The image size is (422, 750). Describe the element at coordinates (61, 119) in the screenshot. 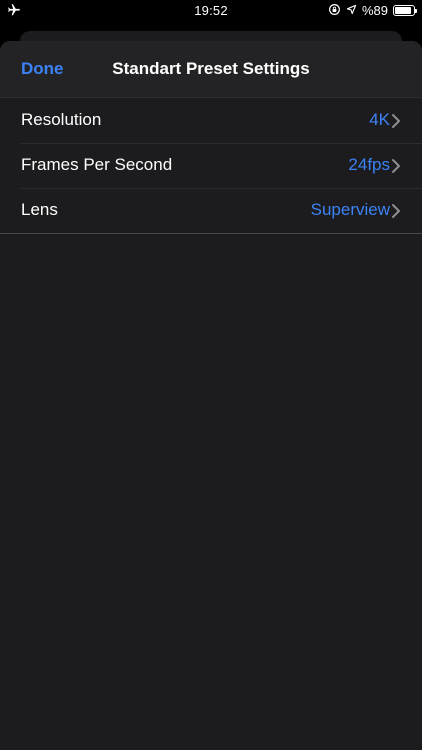

I see `row-label: Resolution` at that location.